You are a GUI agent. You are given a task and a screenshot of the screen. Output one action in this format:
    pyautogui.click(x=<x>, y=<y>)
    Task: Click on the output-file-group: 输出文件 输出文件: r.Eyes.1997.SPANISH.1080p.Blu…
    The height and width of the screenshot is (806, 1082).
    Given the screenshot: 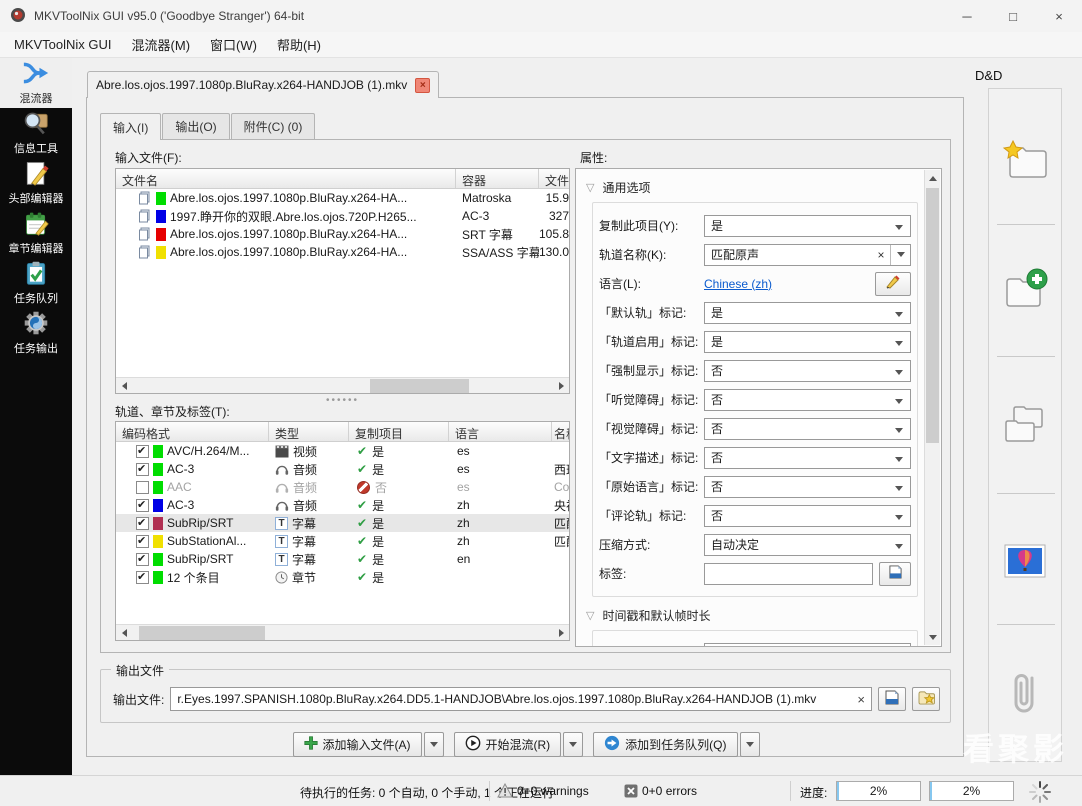 What is the action you would take?
    pyautogui.click(x=525, y=692)
    